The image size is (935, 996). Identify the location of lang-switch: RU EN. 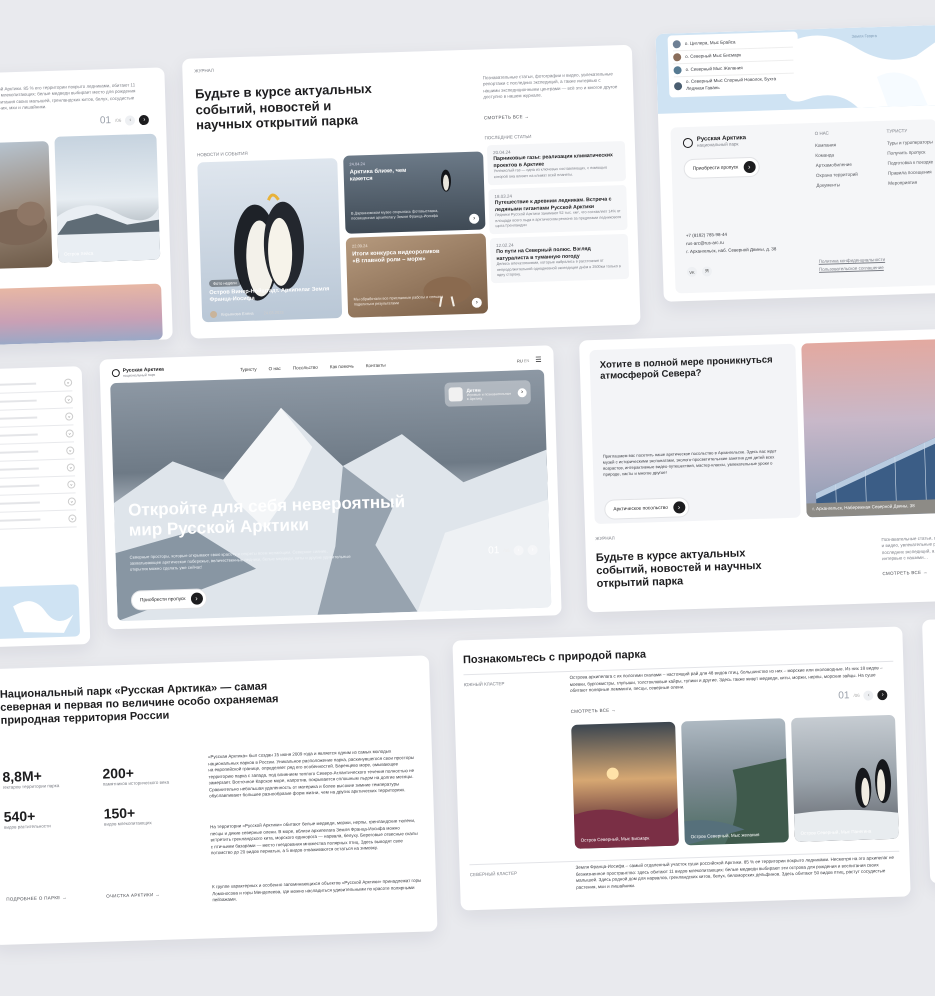
(523, 360).